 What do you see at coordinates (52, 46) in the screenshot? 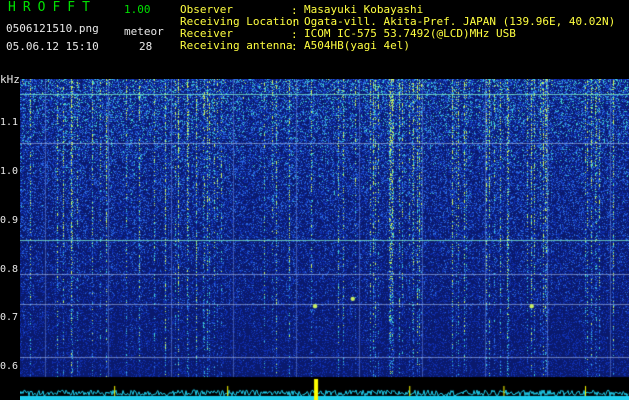
I see `date-time: 05.06.12 15:10` at bounding box center [52, 46].